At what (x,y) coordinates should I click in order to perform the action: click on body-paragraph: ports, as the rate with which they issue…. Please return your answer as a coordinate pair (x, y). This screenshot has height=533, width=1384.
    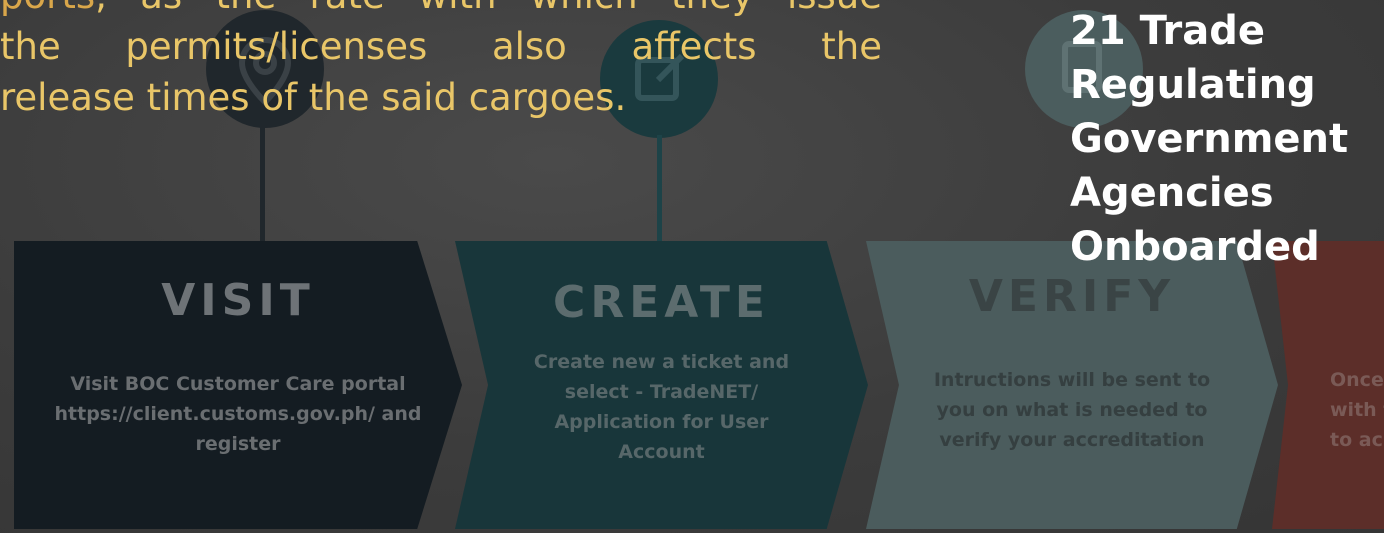
    Looking at the image, I should click on (441, 61).